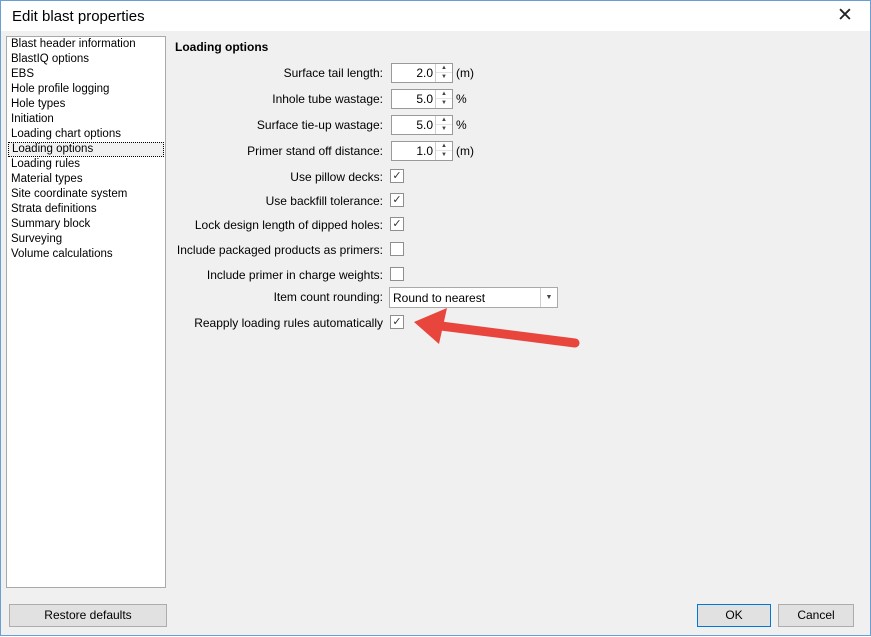  I want to click on nav-item-summary-block: Summary block, so click(86, 224).